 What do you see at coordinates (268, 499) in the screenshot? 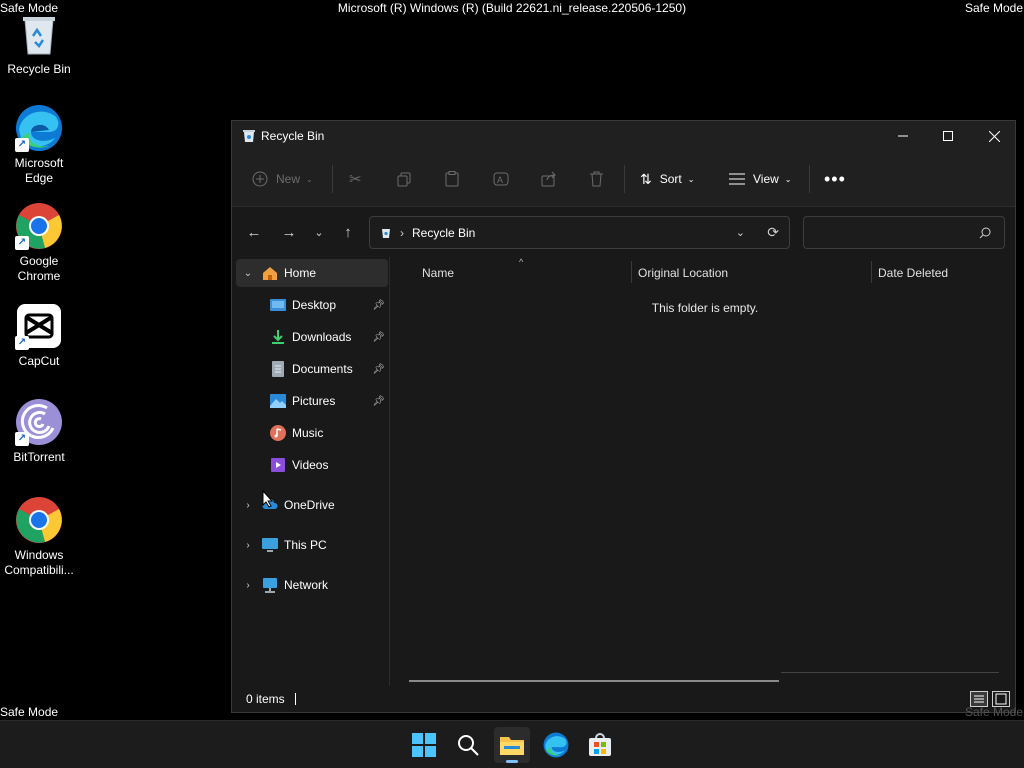
I see `mouse-cursor-icon` at bounding box center [268, 499].